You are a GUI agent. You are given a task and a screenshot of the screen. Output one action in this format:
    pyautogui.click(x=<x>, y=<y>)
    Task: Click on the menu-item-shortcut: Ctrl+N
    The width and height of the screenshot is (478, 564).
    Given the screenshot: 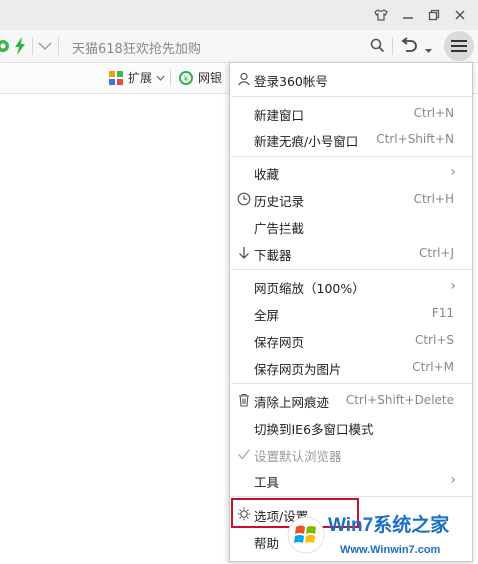 What is the action you would take?
    pyautogui.click(x=433, y=113)
    